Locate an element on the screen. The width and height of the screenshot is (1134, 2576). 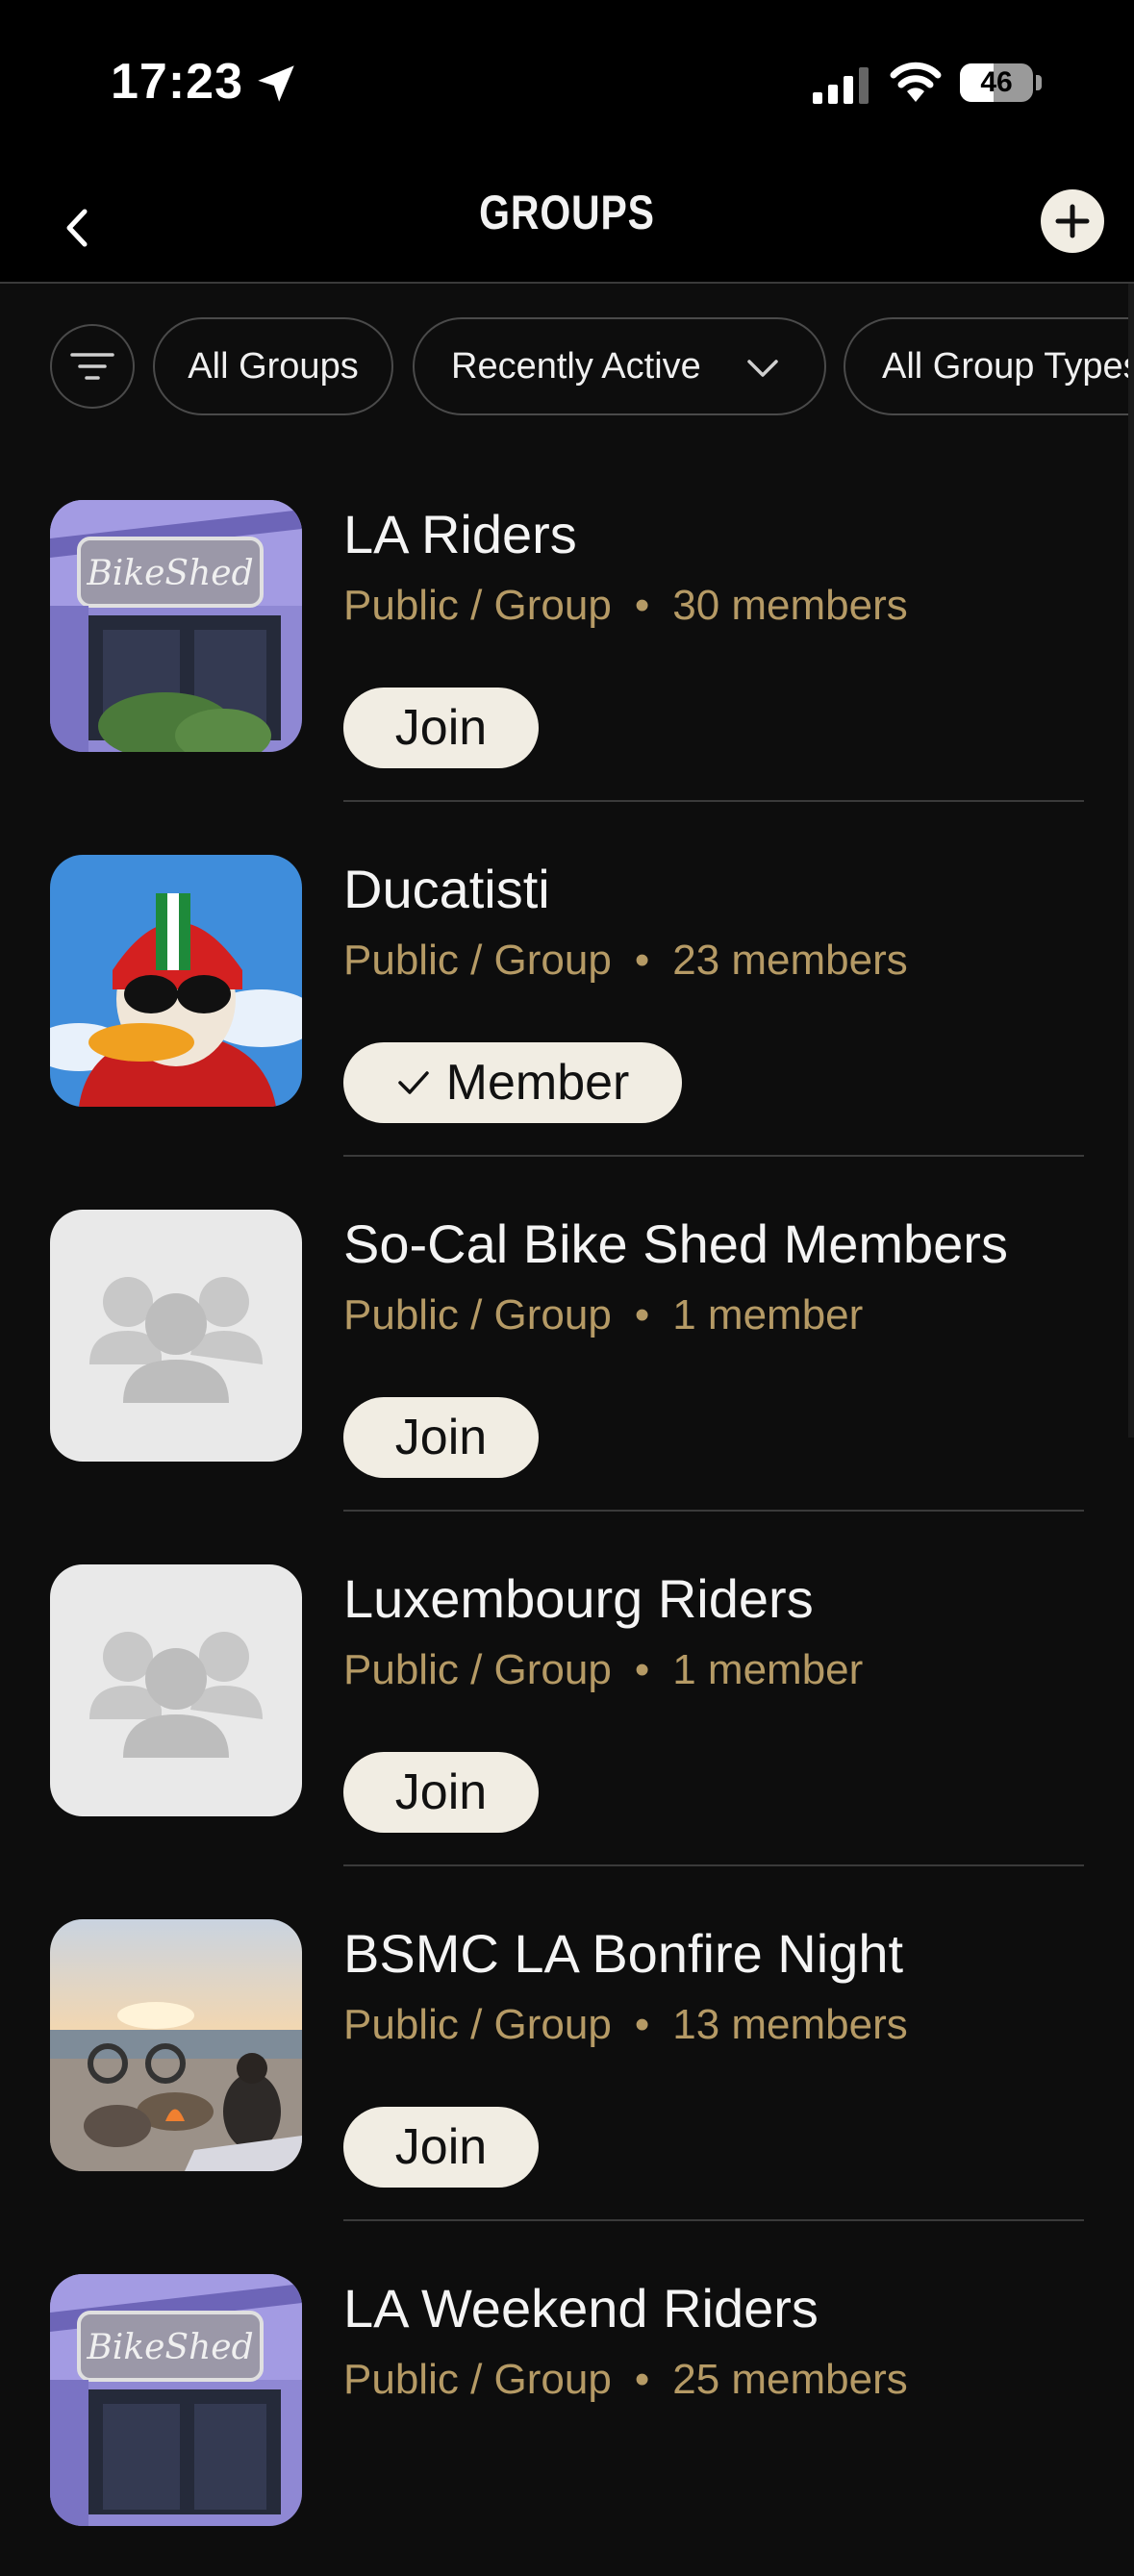
group-meta: Public / Group • 30 members is located at coordinates (626, 606).